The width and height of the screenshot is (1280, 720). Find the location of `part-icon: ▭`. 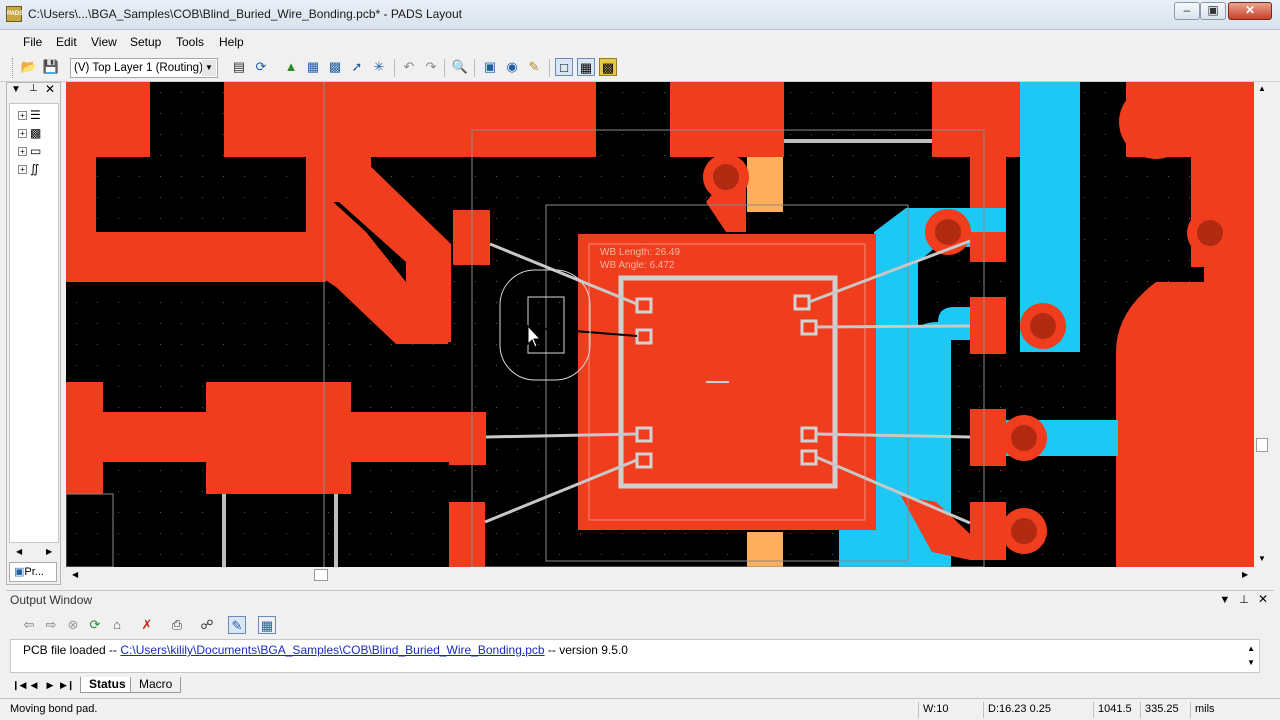

part-icon: ▭ is located at coordinates (36, 151).